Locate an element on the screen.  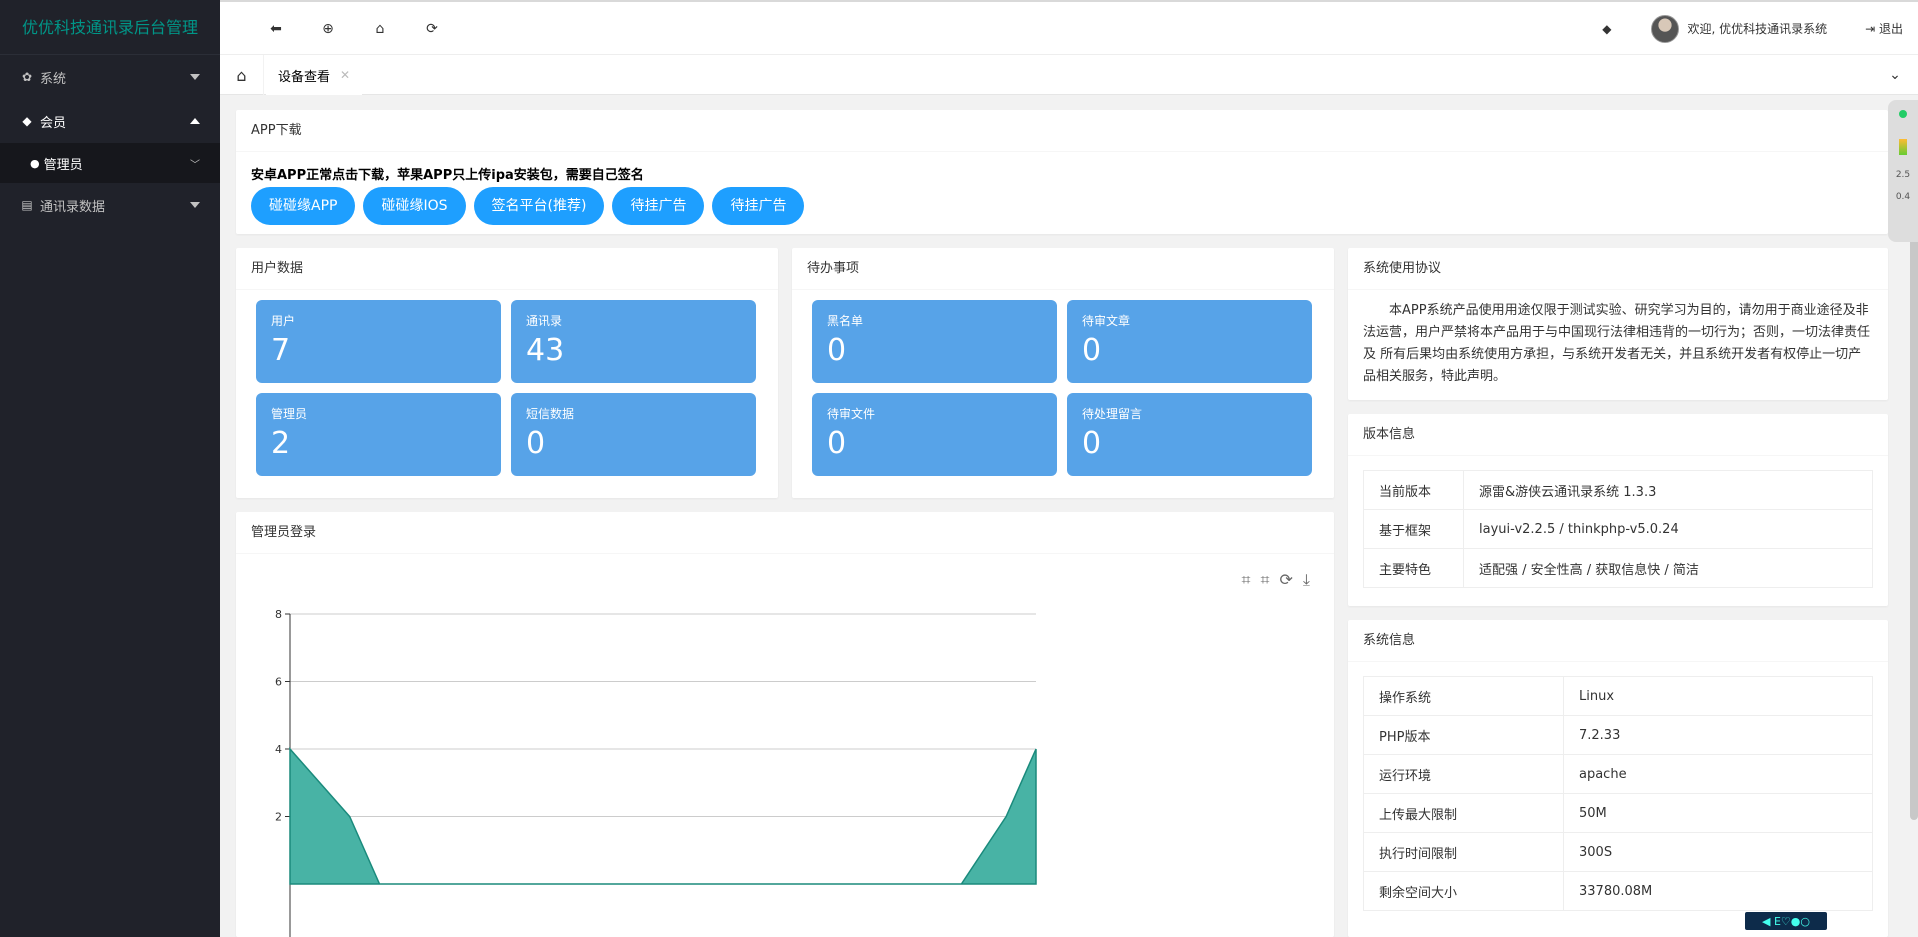
chevron-down-icon: ⌄ is located at coordinates (1895, 75).